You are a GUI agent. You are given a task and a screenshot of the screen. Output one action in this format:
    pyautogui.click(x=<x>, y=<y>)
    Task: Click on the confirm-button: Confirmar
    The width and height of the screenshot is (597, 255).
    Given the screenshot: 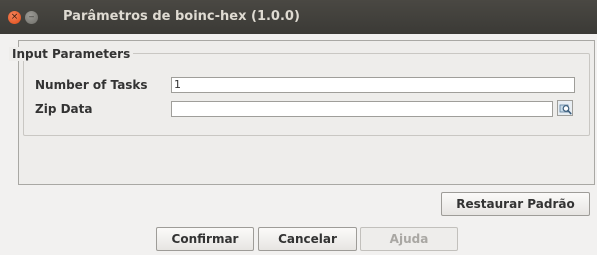 What is the action you would take?
    pyautogui.click(x=205, y=239)
    